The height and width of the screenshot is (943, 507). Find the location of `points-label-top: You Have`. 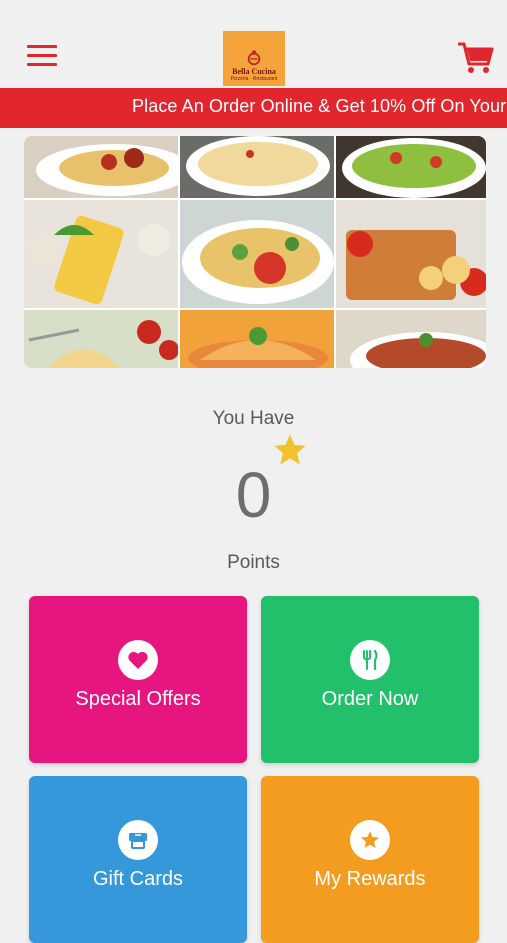

points-label-top: You Have is located at coordinates (253, 418).